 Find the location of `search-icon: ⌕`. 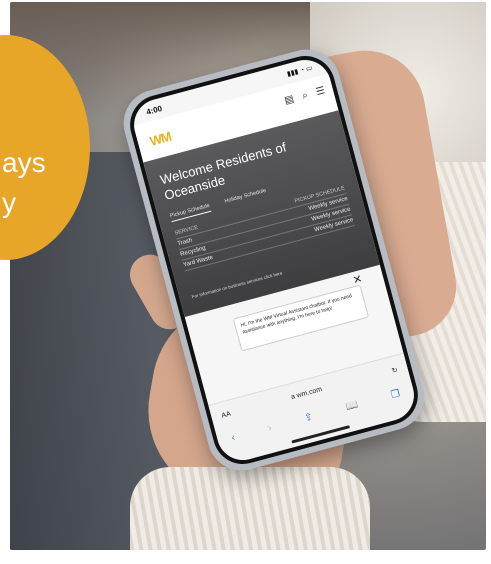

search-icon: ⌕ is located at coordinates (305, 96).